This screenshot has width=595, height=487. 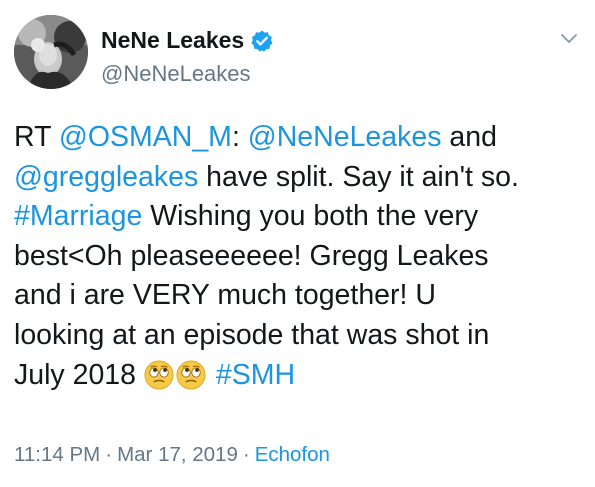 I want to click on mention-link: @greggleakes, so click(x=106, y=177).